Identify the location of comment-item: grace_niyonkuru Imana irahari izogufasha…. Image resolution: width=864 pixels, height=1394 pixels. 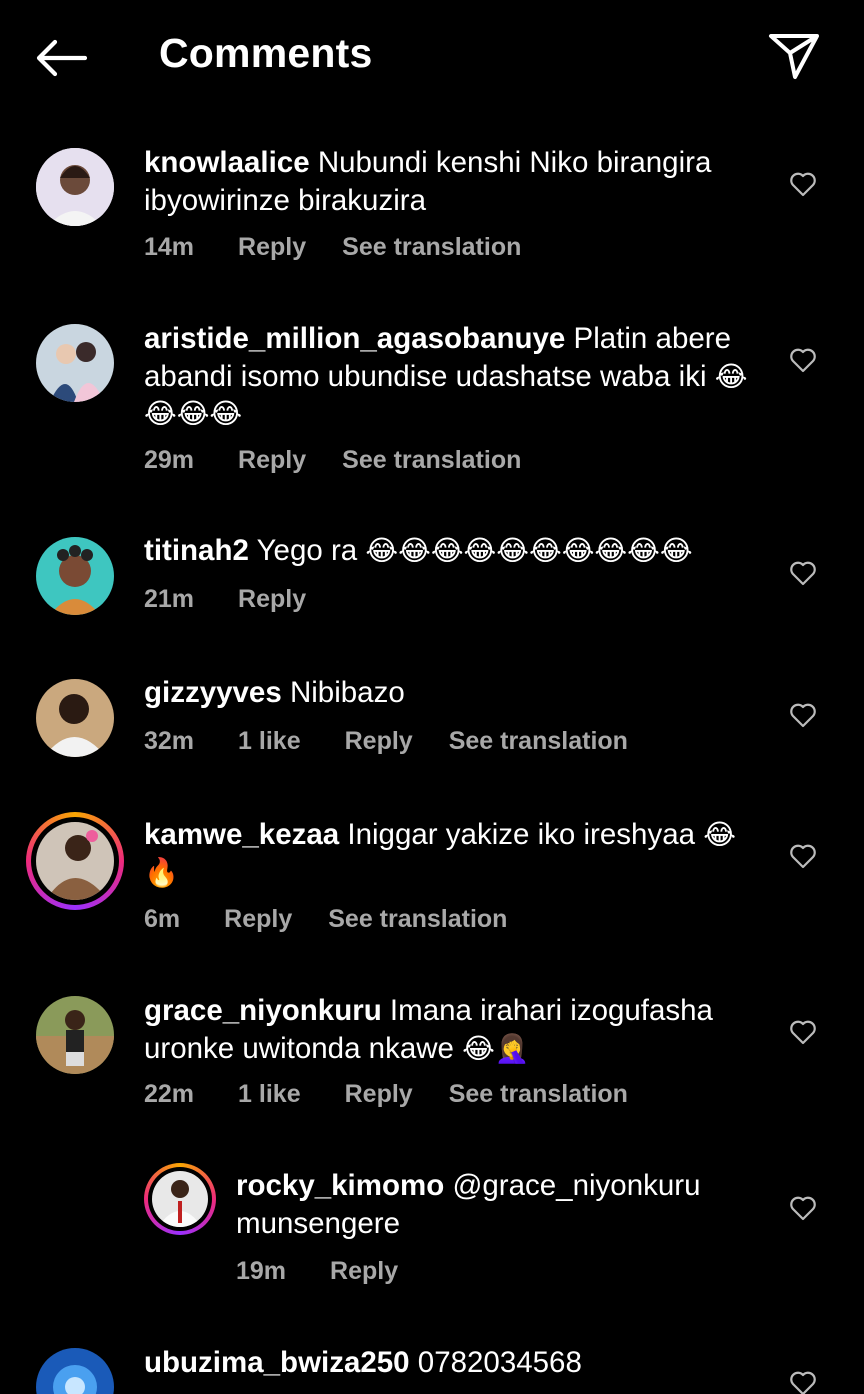
(432, 1055).